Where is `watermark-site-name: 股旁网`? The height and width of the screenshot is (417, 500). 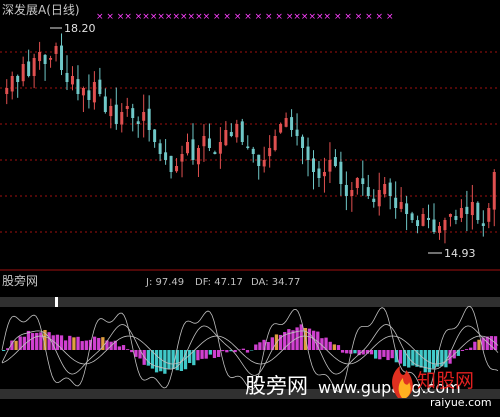 watermark-site-name: 股旁网 is located at coordinates (276, 386).